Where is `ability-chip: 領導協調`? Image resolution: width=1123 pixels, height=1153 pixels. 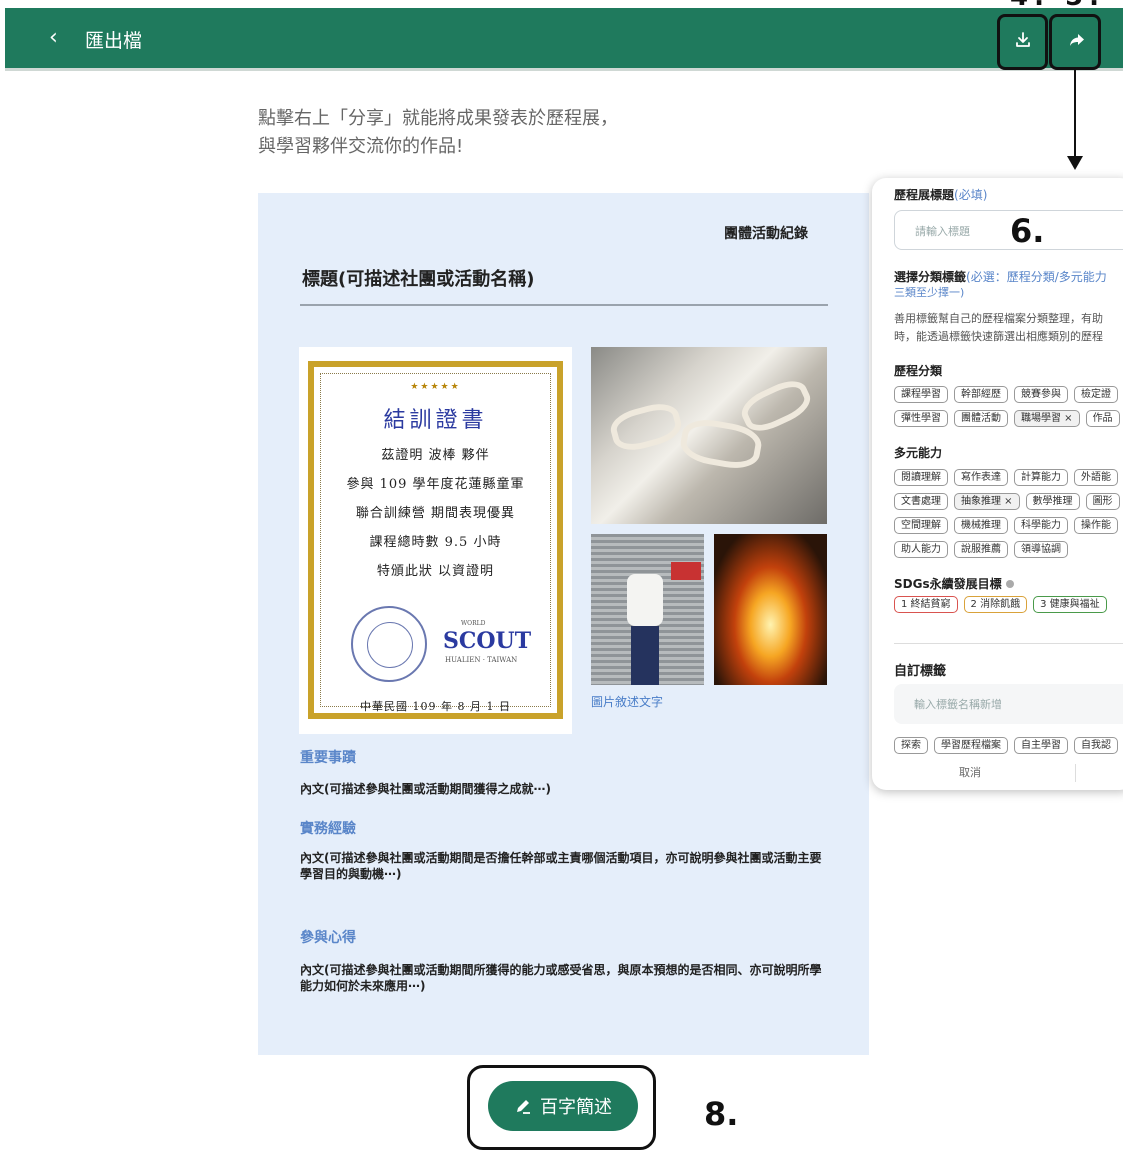 ability-chip: 領導協調 is located at coordinates (1041, 549).